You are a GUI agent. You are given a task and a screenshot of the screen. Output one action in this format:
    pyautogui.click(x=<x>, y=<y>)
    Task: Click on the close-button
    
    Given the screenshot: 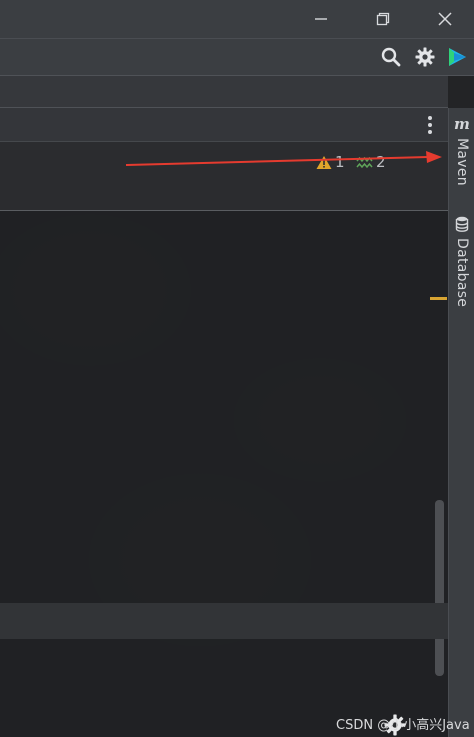 What is the action you would take?
    pyautogui.click(x=445, y=19)
    